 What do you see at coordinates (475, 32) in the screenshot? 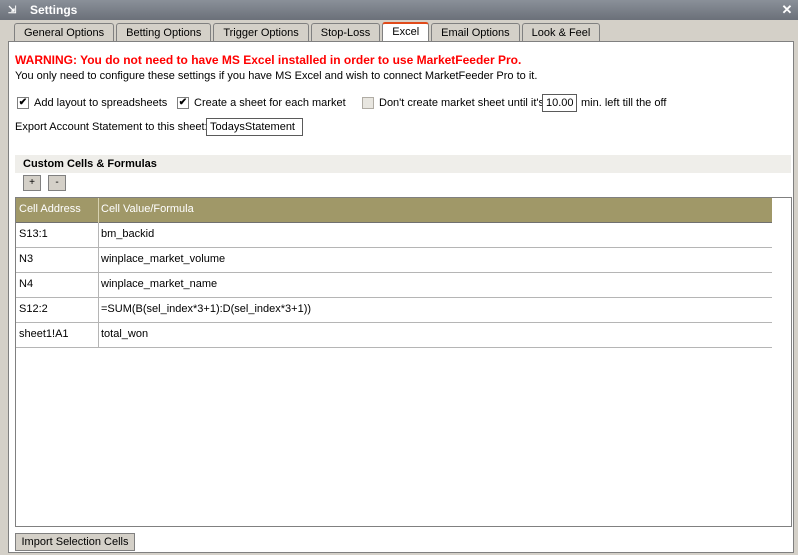
I see `tab-email-options: Email Options` at bounding box center [475, 32].